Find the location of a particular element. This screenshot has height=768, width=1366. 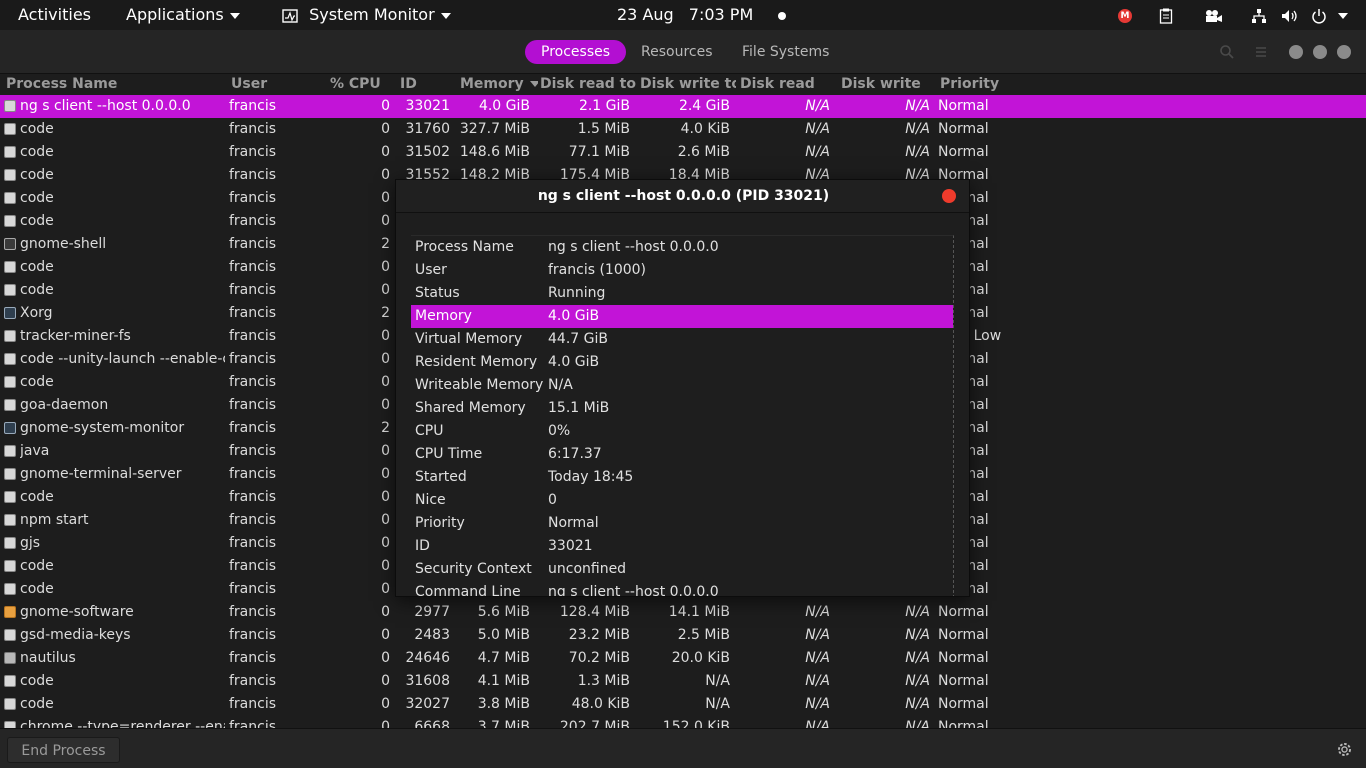

applications-label: Applications is located at coordinates (175, 14).